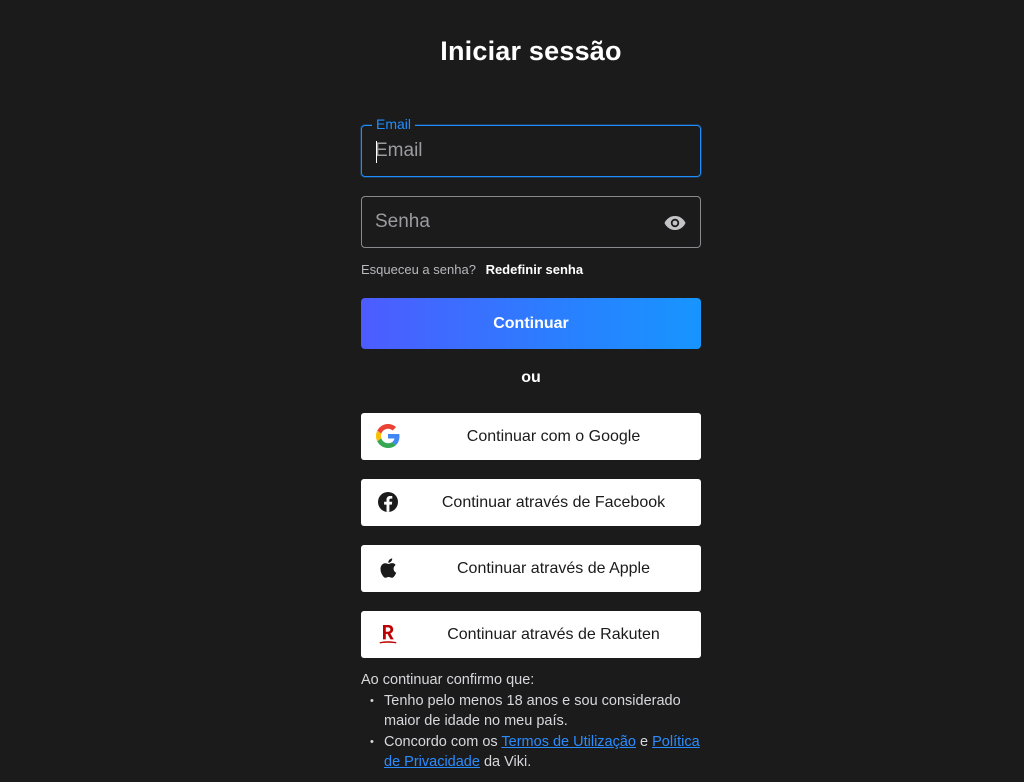  What do you see at coordinates (376, 152) in the screenshot?
I see `text-caret` at bounding box center [376, 152].